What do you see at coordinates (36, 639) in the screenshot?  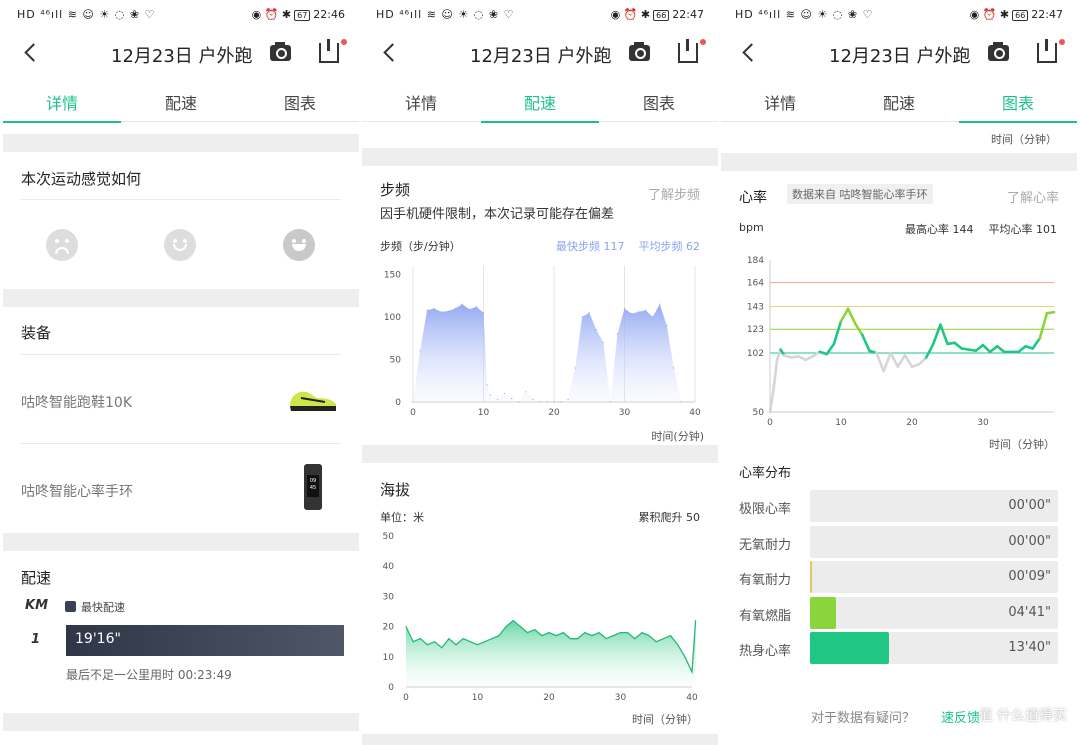 I see `split-km: 1` at bounding box center [36, 639].